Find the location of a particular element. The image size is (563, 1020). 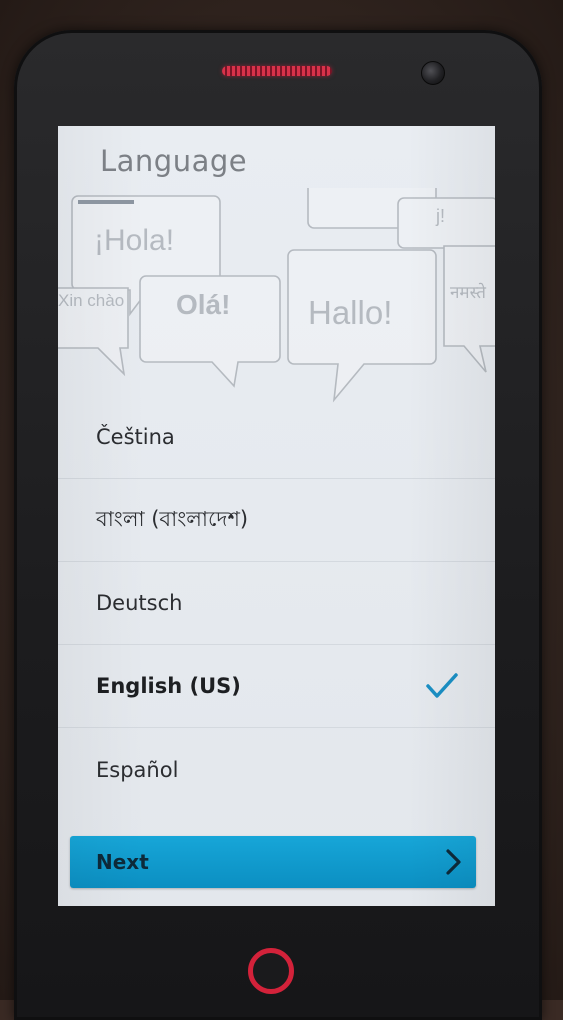

chevron-right-icon is located at coordinates (453, 862).